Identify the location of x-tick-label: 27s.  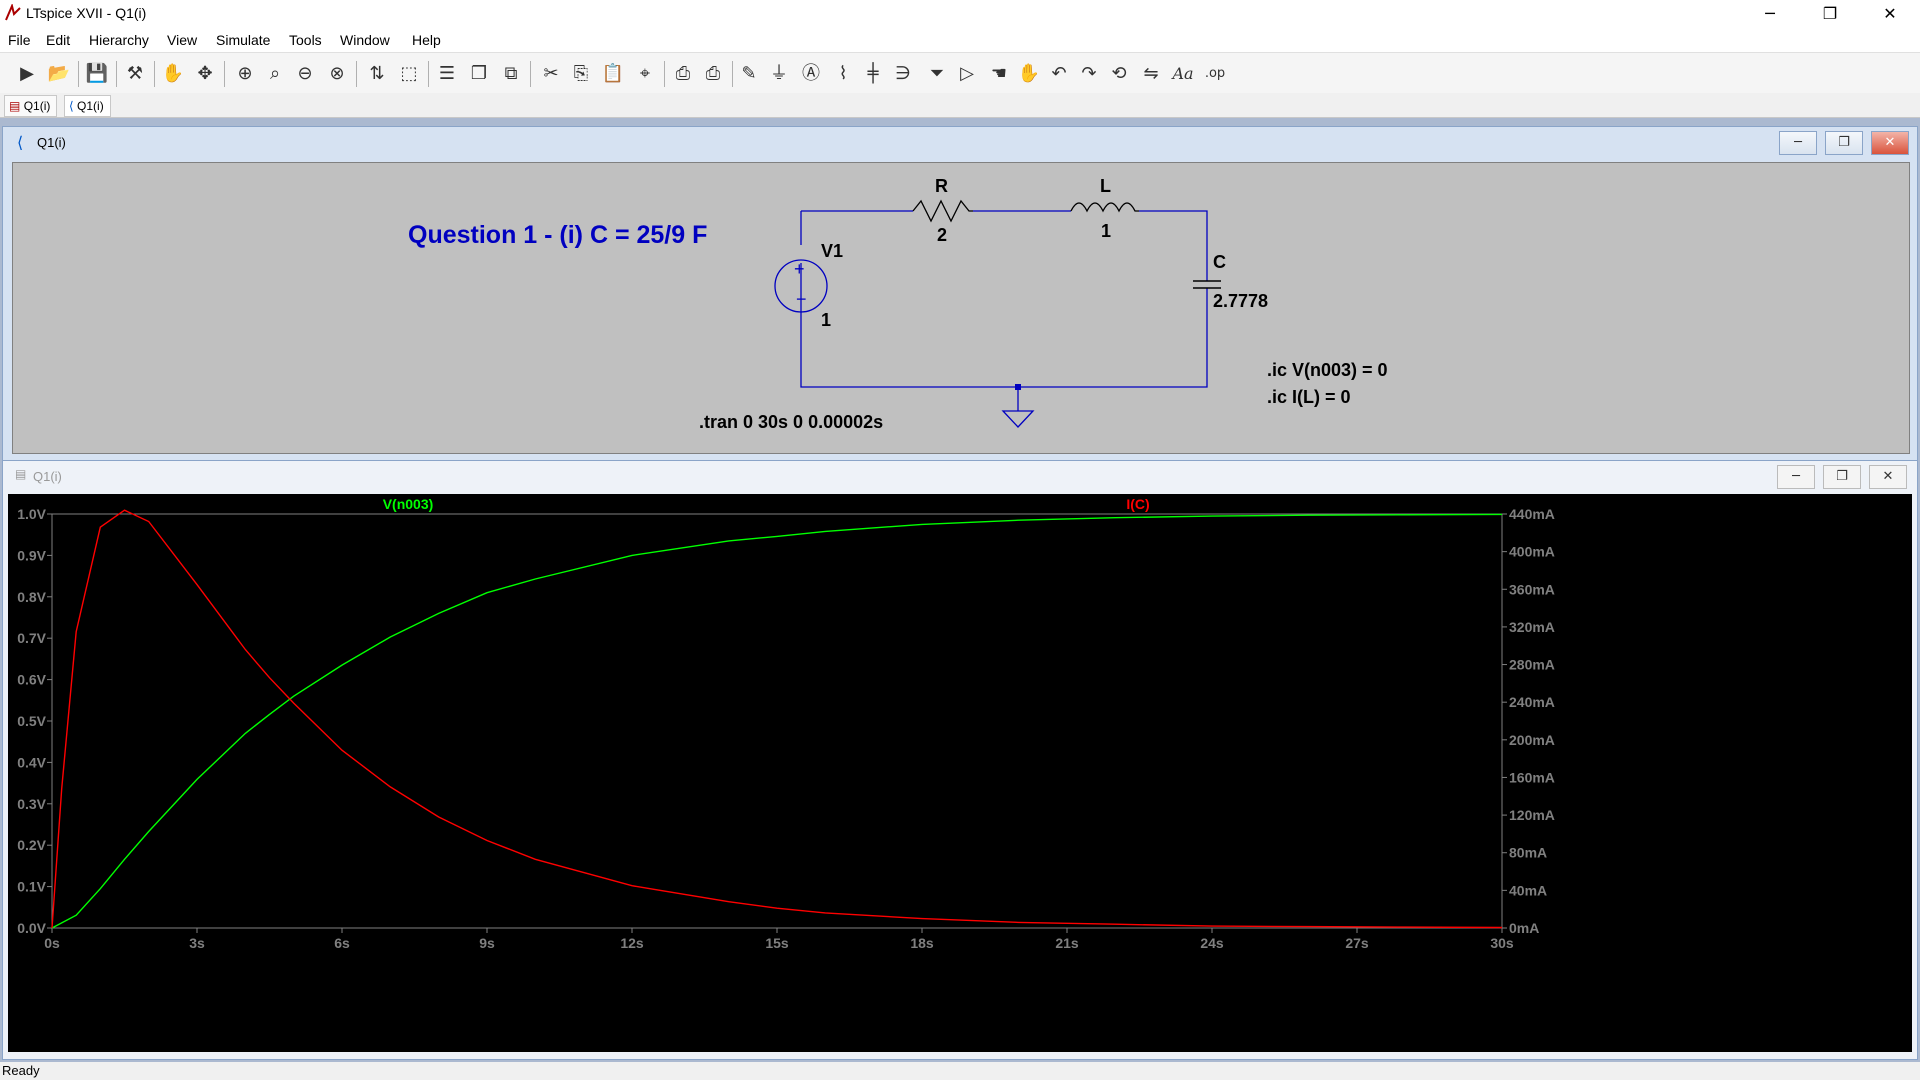
(1357, 943).